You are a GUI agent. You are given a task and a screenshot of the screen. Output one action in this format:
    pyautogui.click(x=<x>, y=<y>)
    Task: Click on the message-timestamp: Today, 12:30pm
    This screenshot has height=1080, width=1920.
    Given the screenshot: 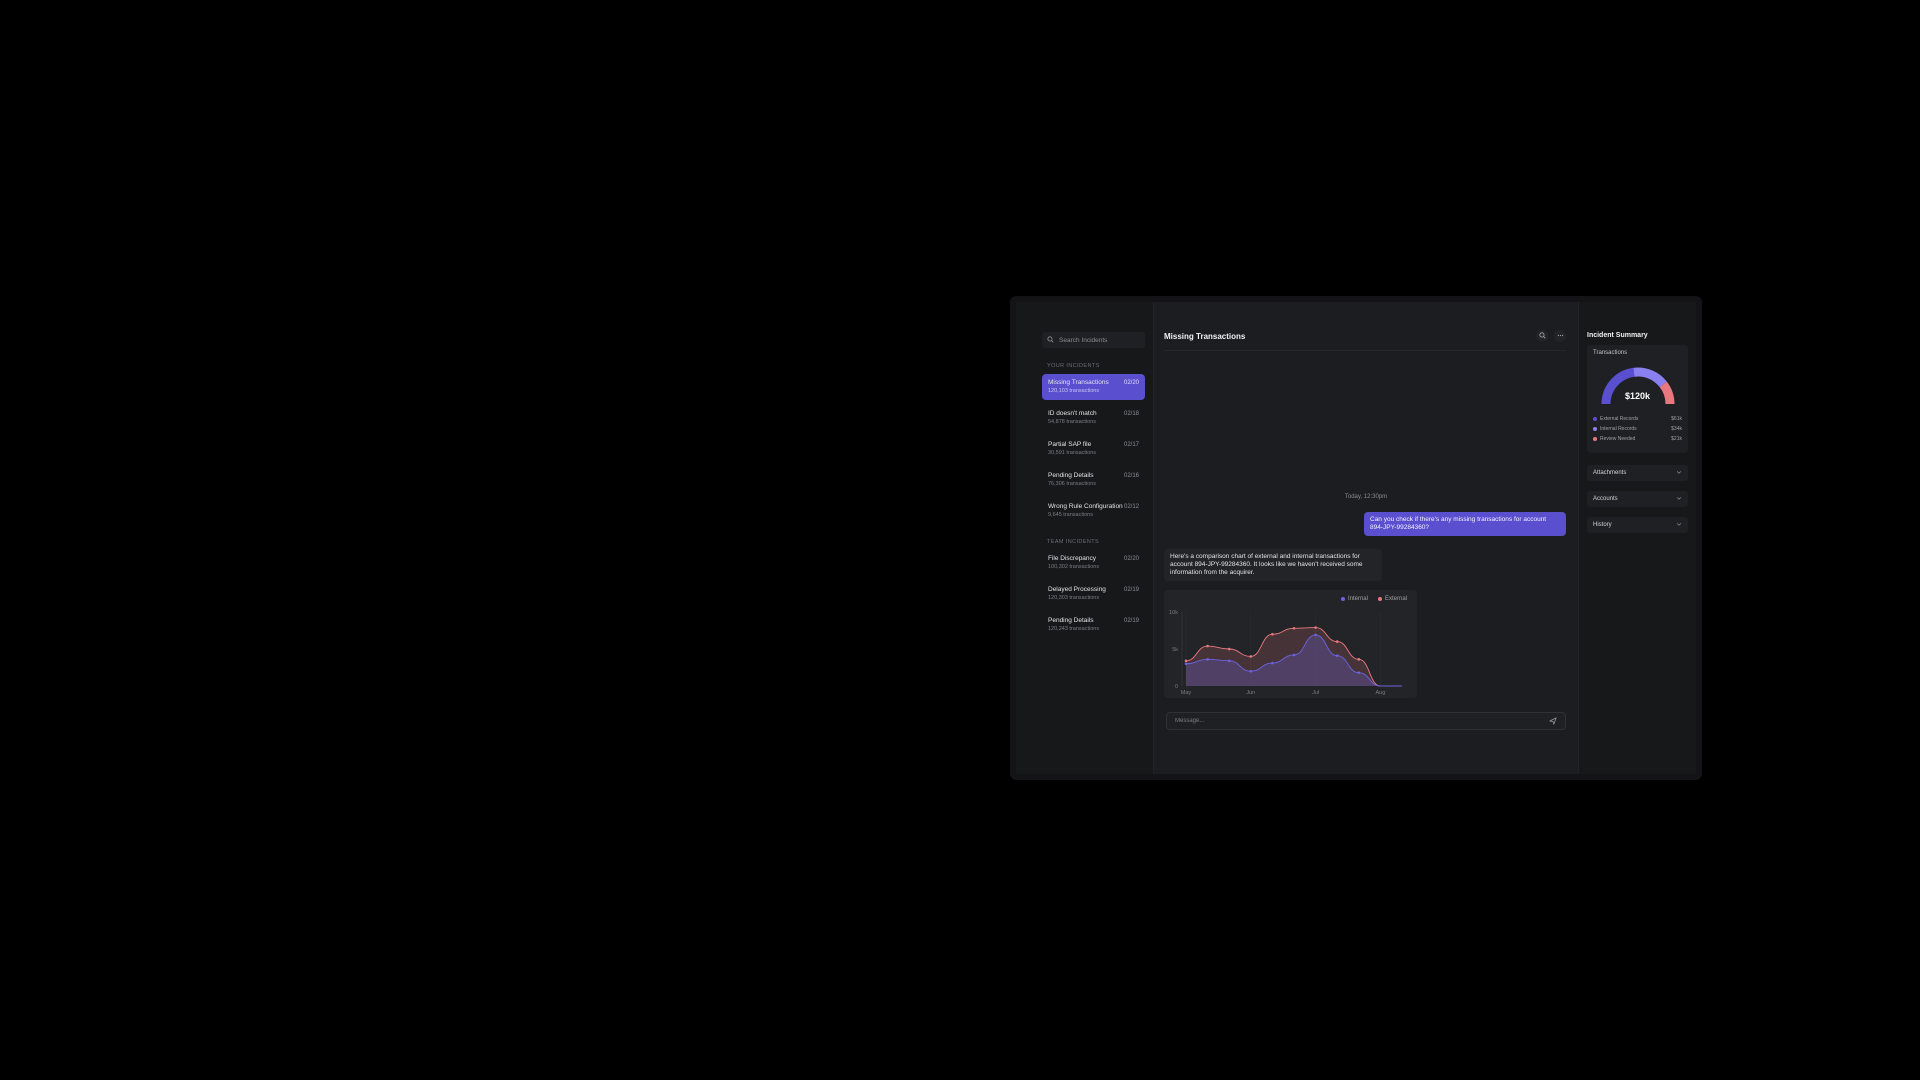 What is the action you would take?
    pyautogui.click(x=1366, y=497)
    